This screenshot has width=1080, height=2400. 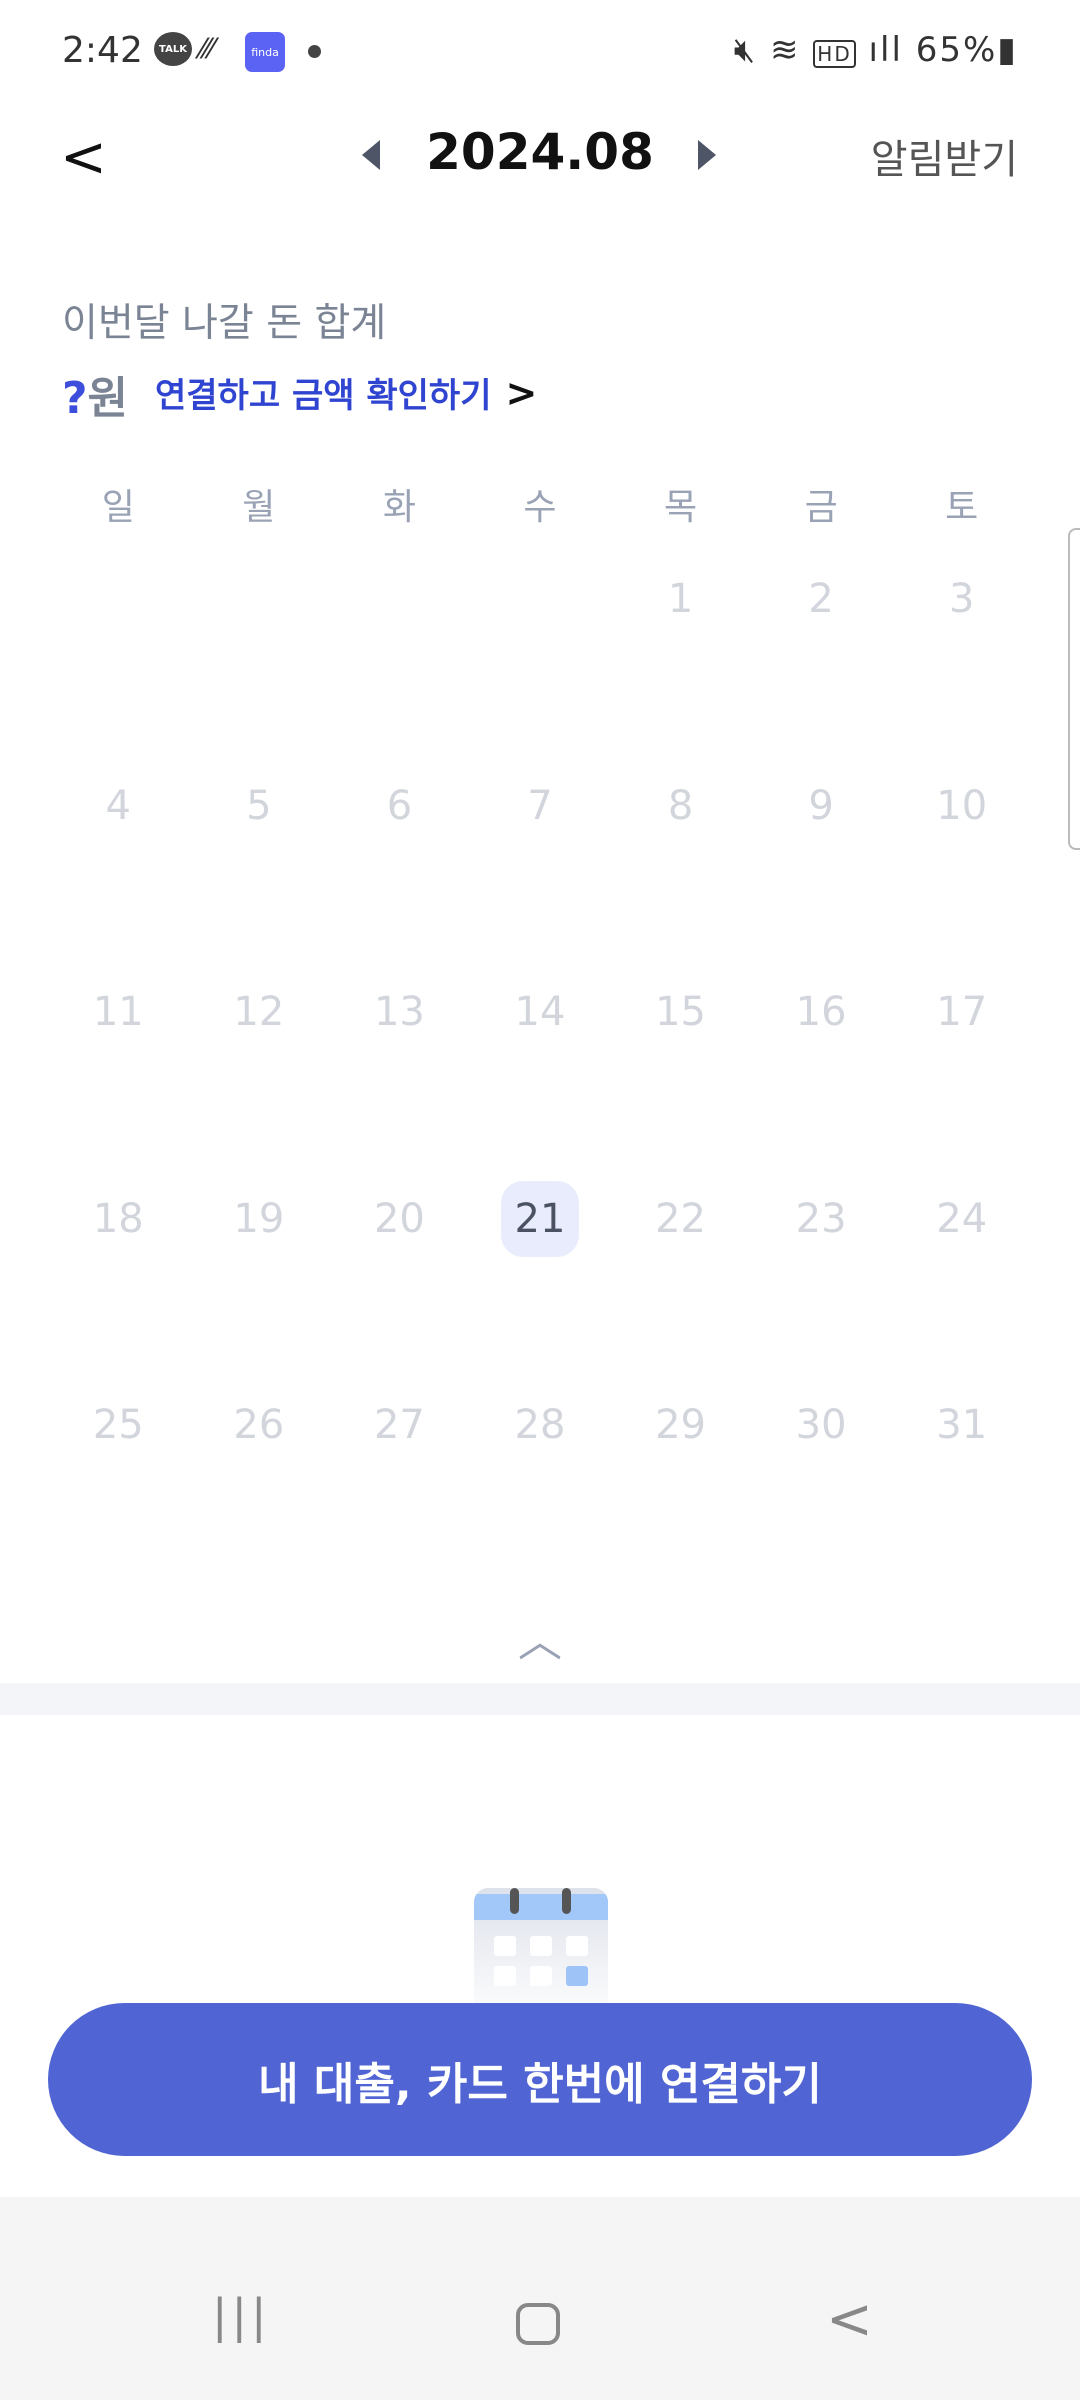 I want to click on amount-value: ?, so click(x=75, y=398).